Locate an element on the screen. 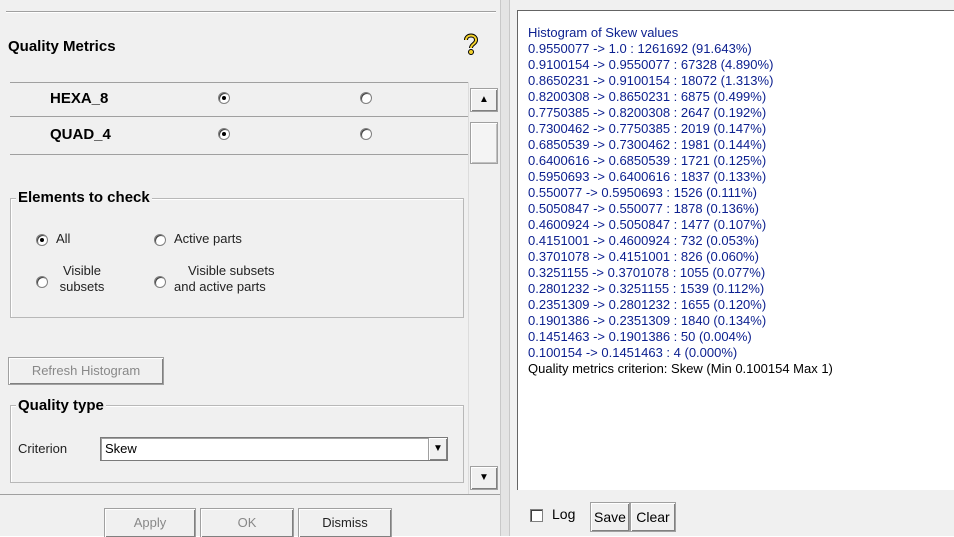 Image resolution: width=954 pixels, height=537 pixels. radio-all-label: All is located at coordinates (63, 238).